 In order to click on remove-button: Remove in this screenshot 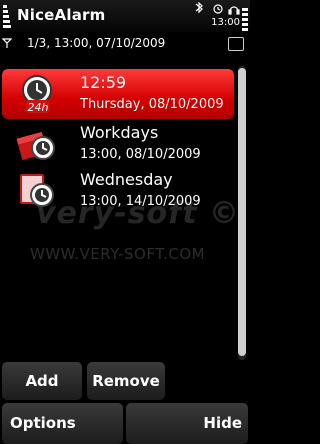, I will do `click(126, 381)`.